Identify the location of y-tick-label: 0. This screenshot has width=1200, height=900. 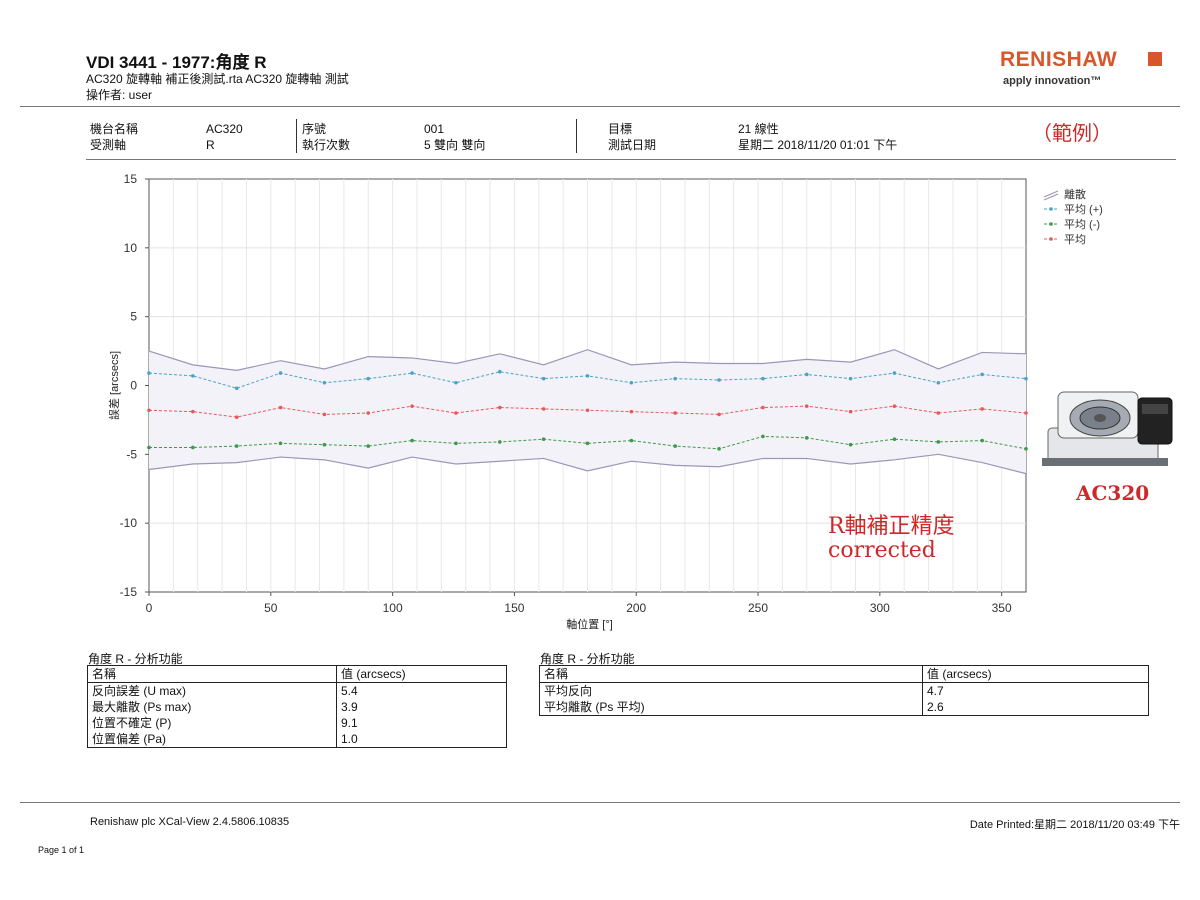
(133, 386).